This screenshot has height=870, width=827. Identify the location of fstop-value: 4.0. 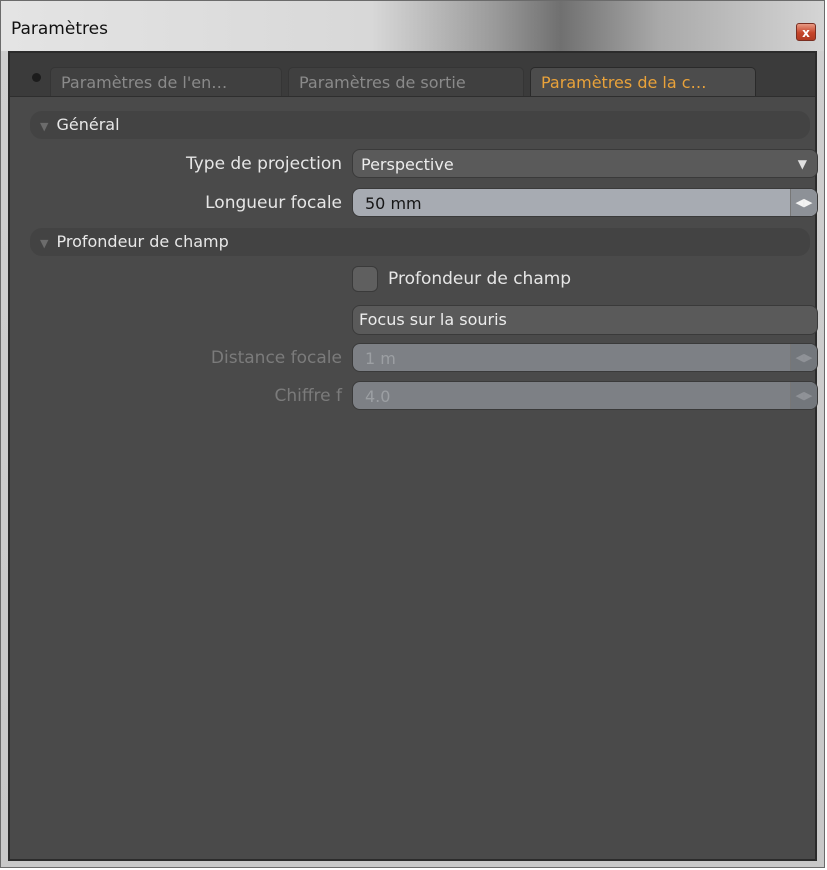
(378, 396).